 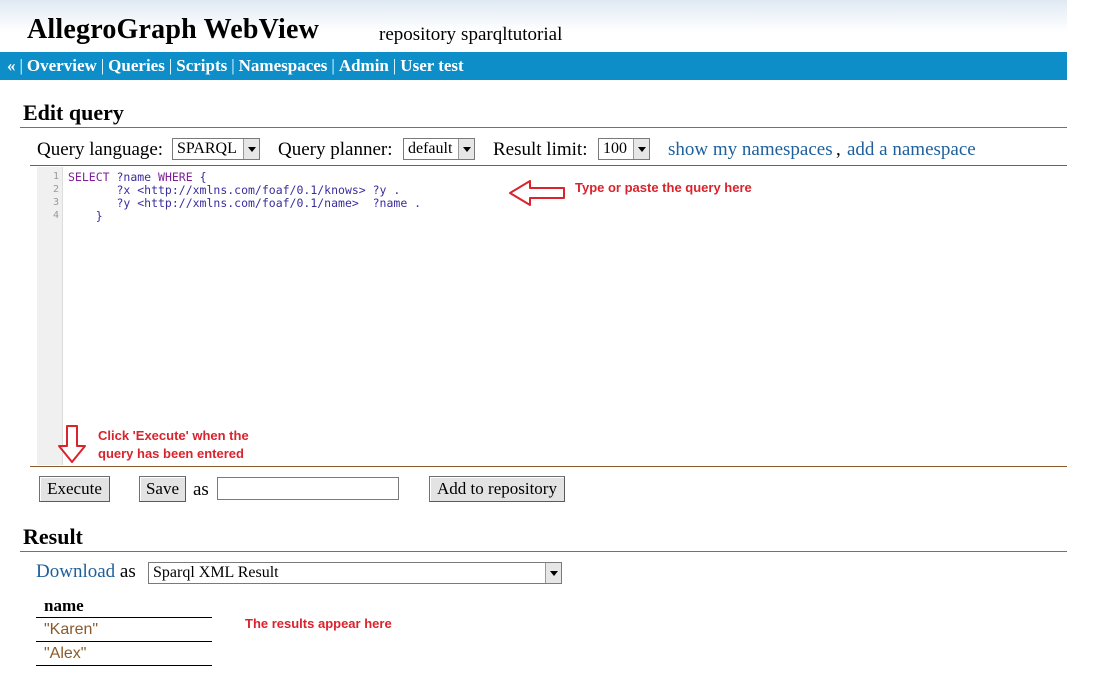 What do you see at coordinates (364, 65) in the screenshot?
I see `nav-admin: Admin` at bounding box center [364, 65].